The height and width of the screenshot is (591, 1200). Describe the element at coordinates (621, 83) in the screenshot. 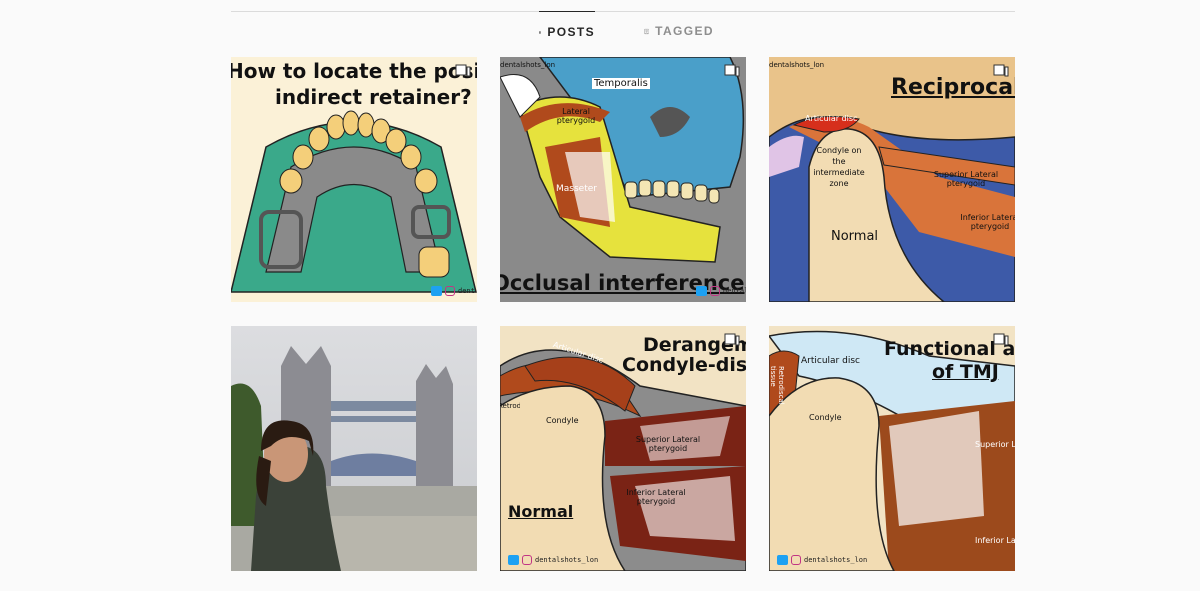

I see `label-temporalis: Temporalis` at that location.